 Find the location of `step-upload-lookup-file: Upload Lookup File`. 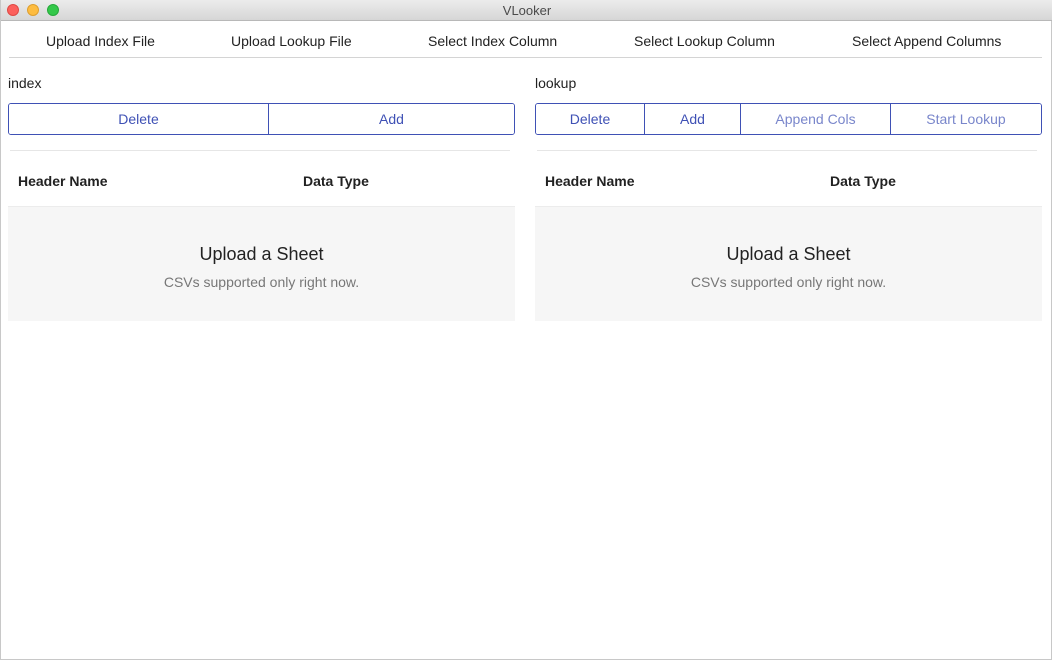

step-upload-lookup-file: Upload Lookup File is located at coordinates (291, 41).